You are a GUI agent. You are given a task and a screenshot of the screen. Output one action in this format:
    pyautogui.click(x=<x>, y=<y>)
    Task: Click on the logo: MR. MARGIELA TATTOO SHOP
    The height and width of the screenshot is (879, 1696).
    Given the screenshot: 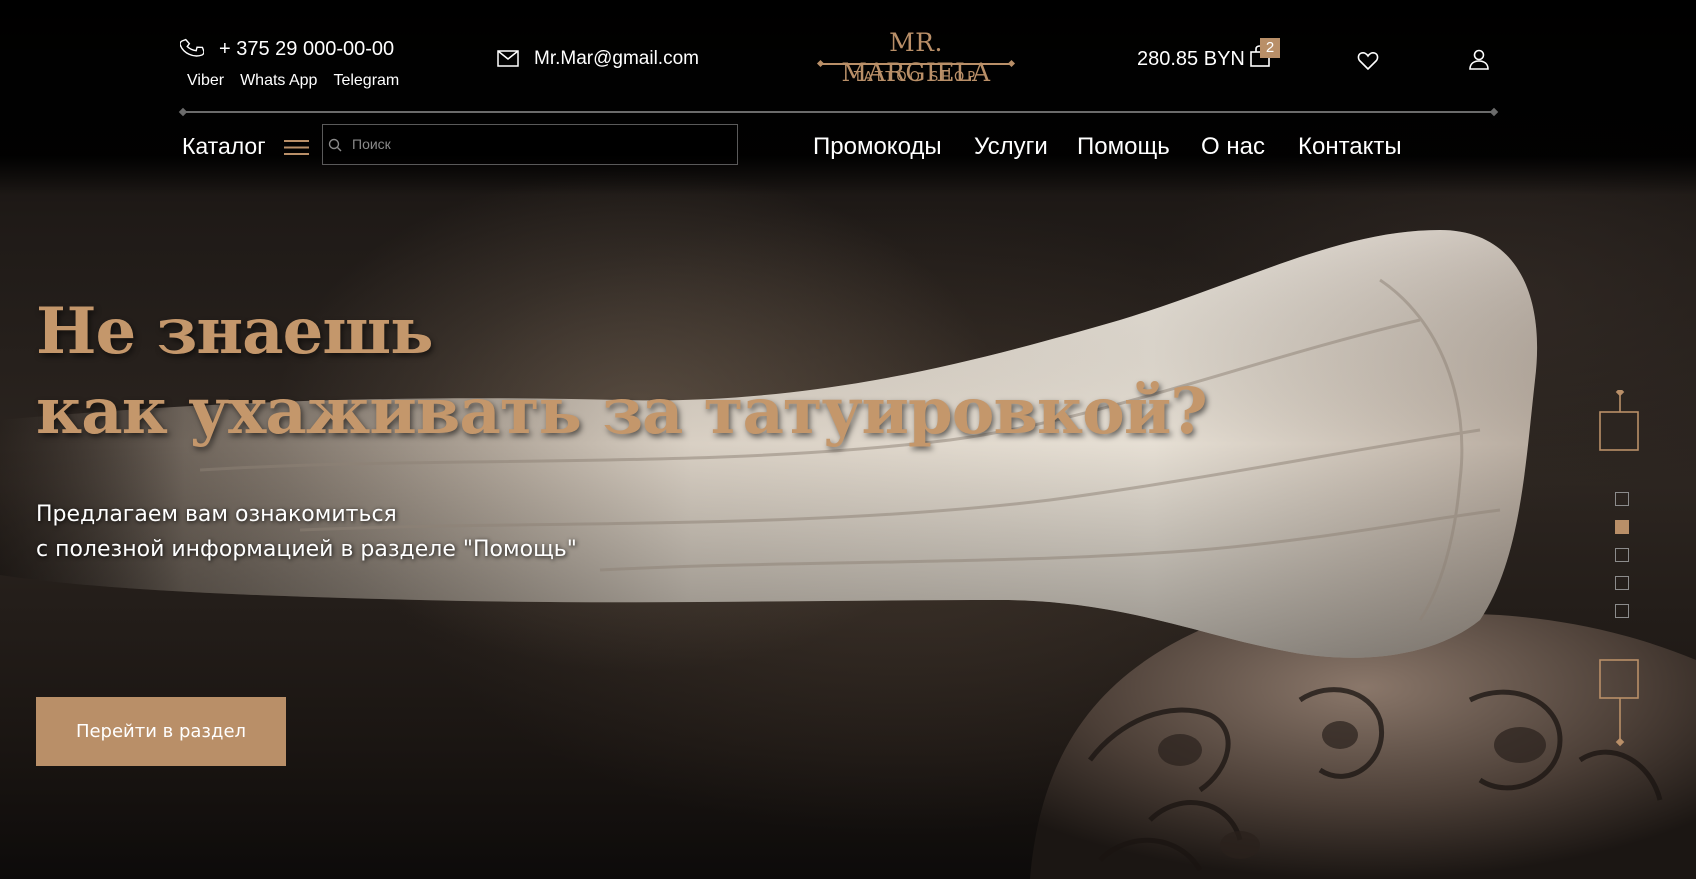 What is the action you would take?
    pyautogui.click(x=916, y=60)
    